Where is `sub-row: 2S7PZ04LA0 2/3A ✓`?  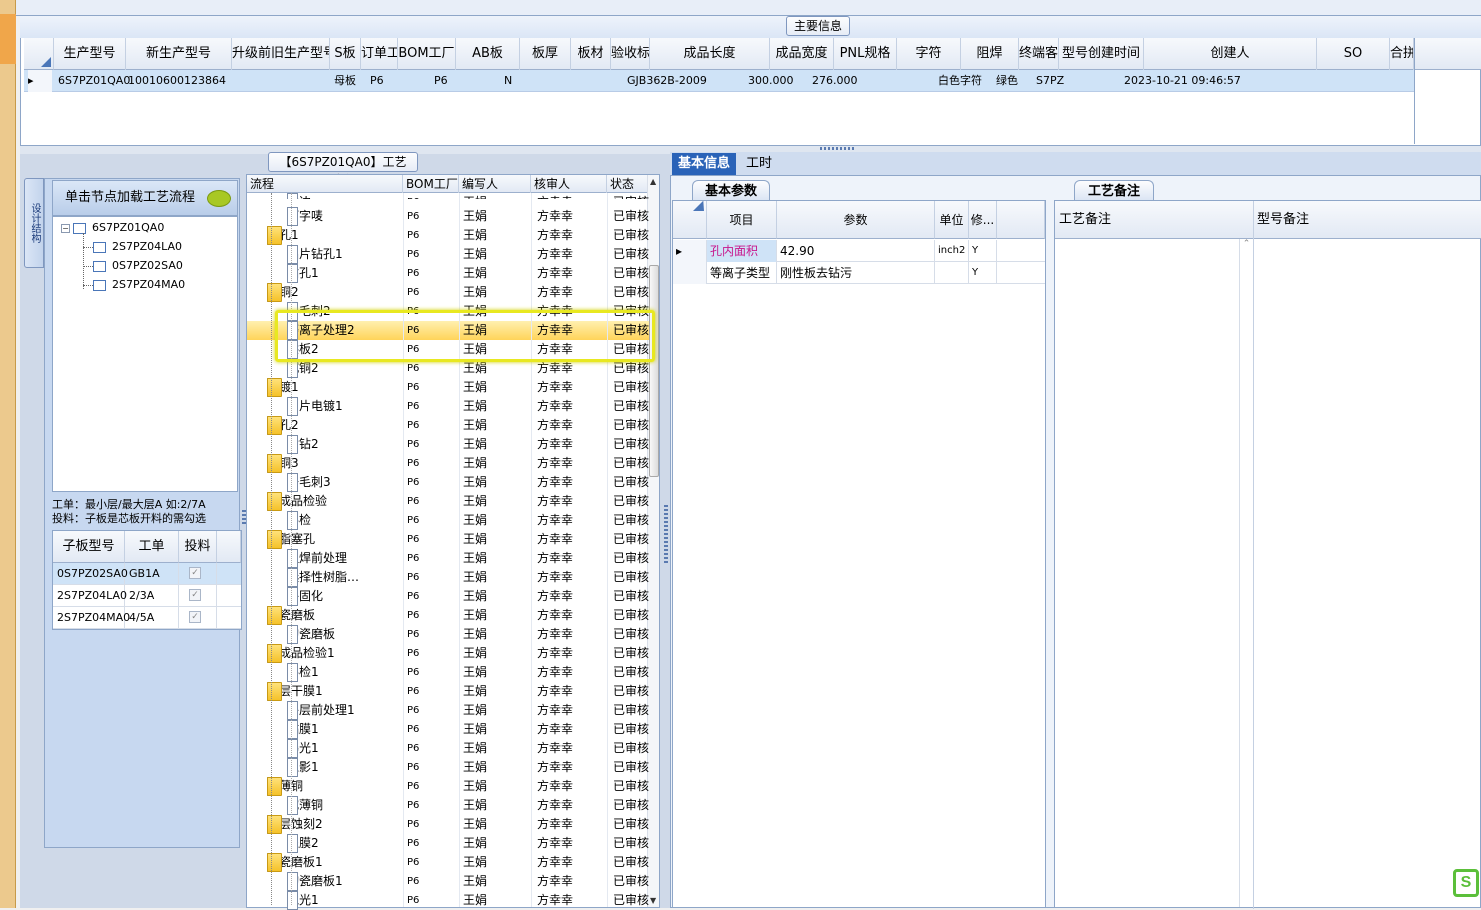 sub-row: 2S7PZ04LA0 2/3A ✓ is located at coordinates (147, 596).